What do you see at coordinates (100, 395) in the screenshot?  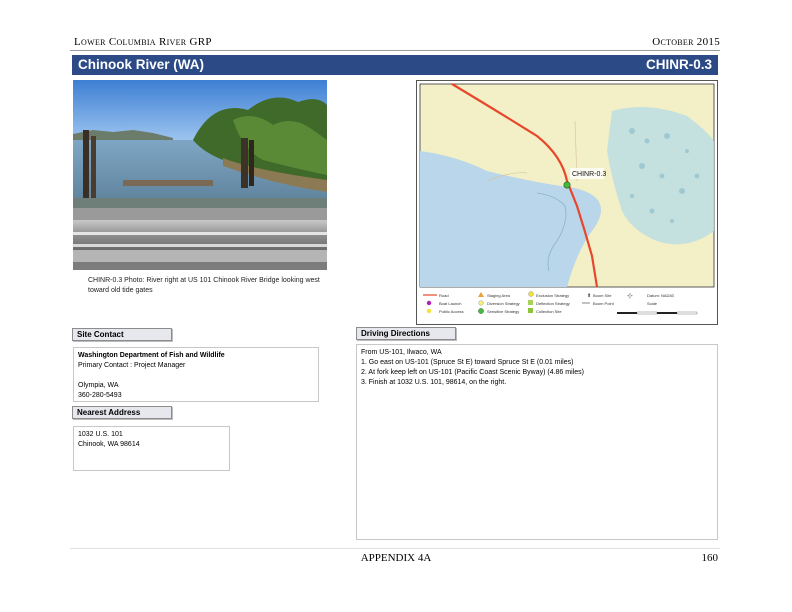 I see `contact-phone: 360-280-5493` at bounding box center [100, 395].